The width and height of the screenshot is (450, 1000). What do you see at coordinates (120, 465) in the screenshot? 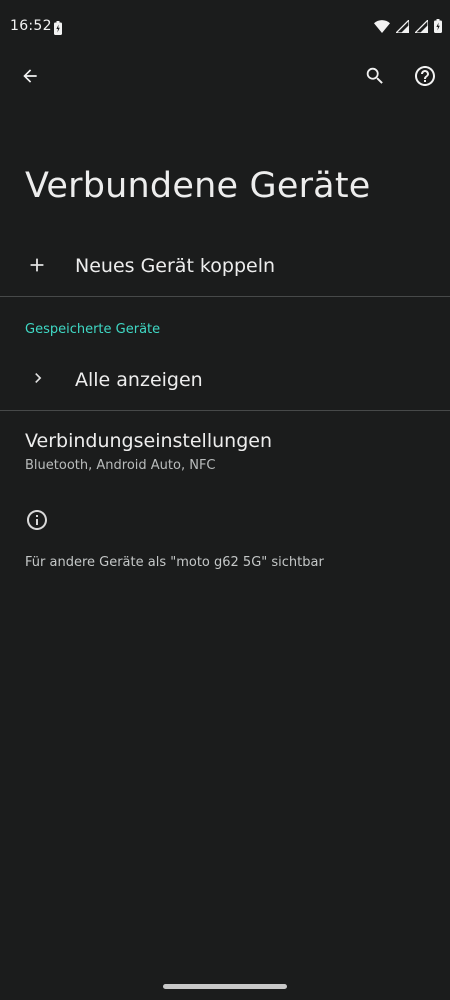
I see `connection-settings-subtitle: Bluetooth, Android Auto, NFC` at bounding box center [120, 465].